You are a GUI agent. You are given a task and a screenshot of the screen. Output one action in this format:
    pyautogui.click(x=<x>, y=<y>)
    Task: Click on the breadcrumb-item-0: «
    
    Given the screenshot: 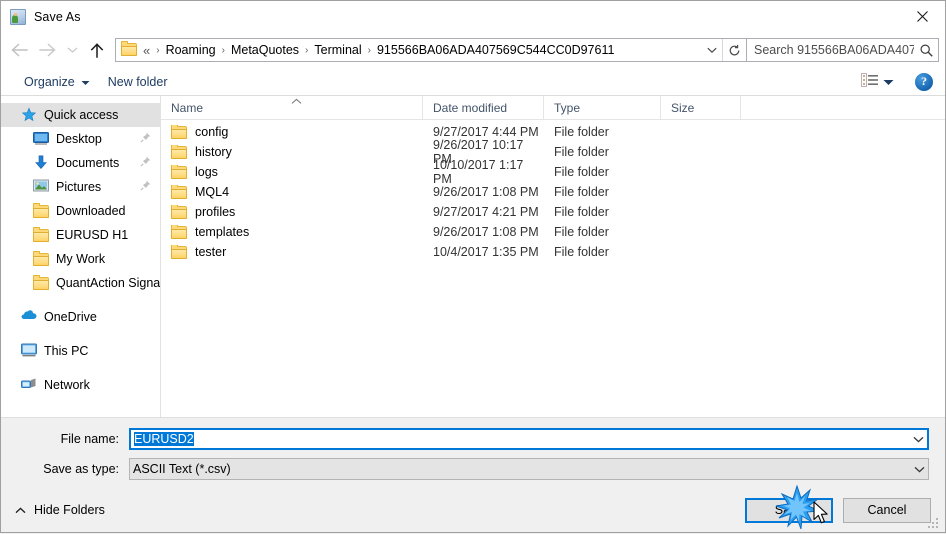 What is the action you would take?
    pyautogui.click(x=148, y=50)
    